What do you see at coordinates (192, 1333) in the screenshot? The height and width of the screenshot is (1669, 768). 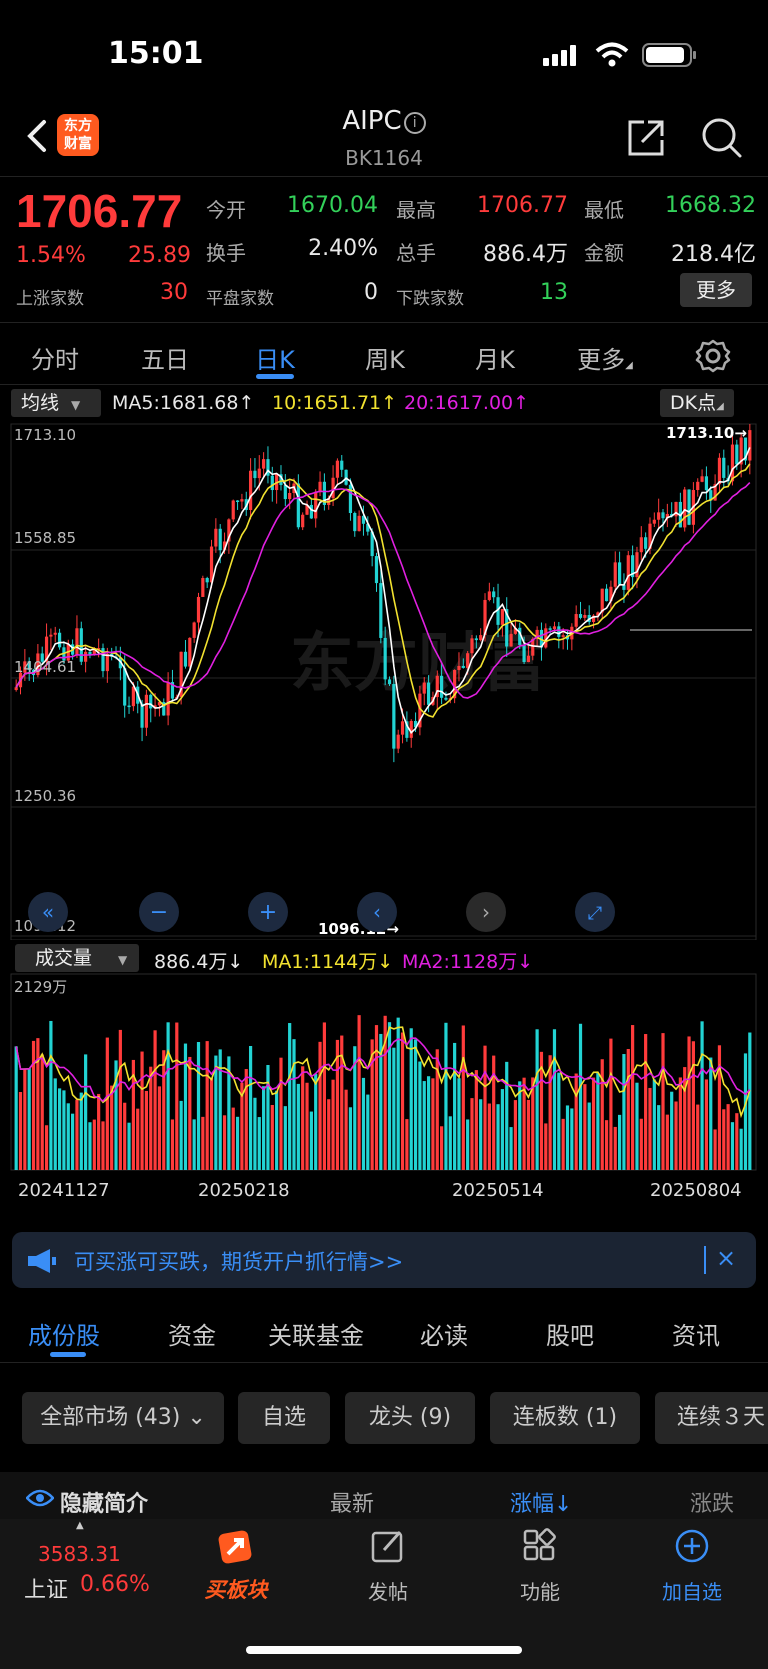 I see `tab-funds: 资金` at bounding box center [192, 1333].